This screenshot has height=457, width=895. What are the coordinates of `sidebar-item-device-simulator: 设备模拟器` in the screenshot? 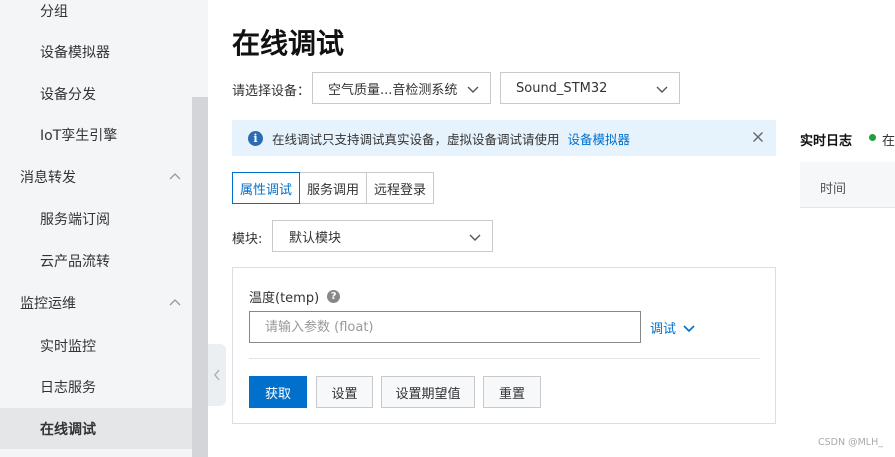 It's located at (96, 51).